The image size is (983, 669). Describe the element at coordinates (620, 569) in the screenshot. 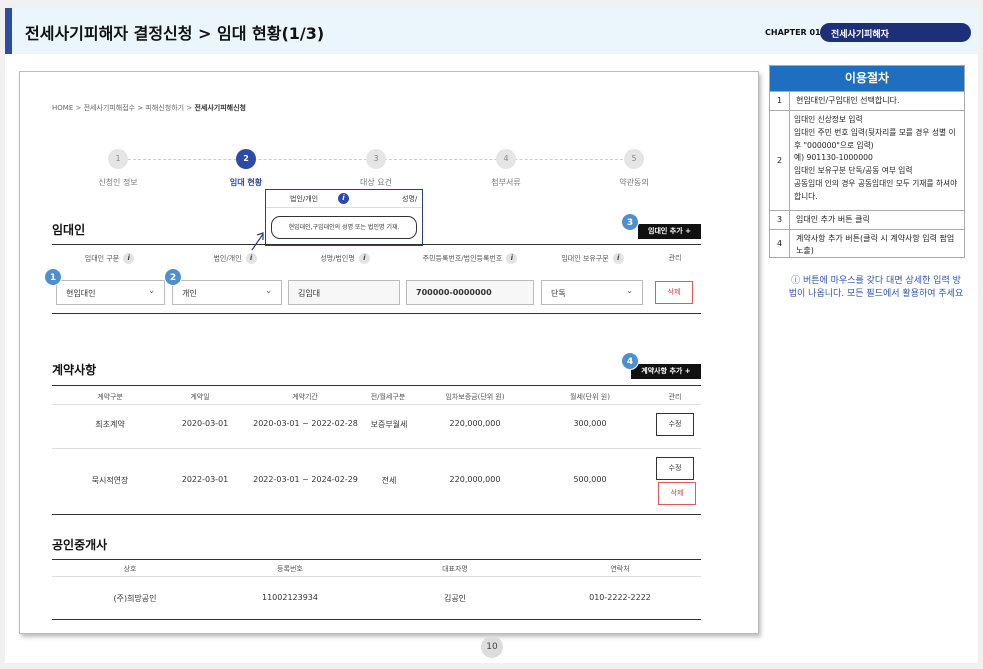

I see `col-broker-phone: 연락처` at that location.